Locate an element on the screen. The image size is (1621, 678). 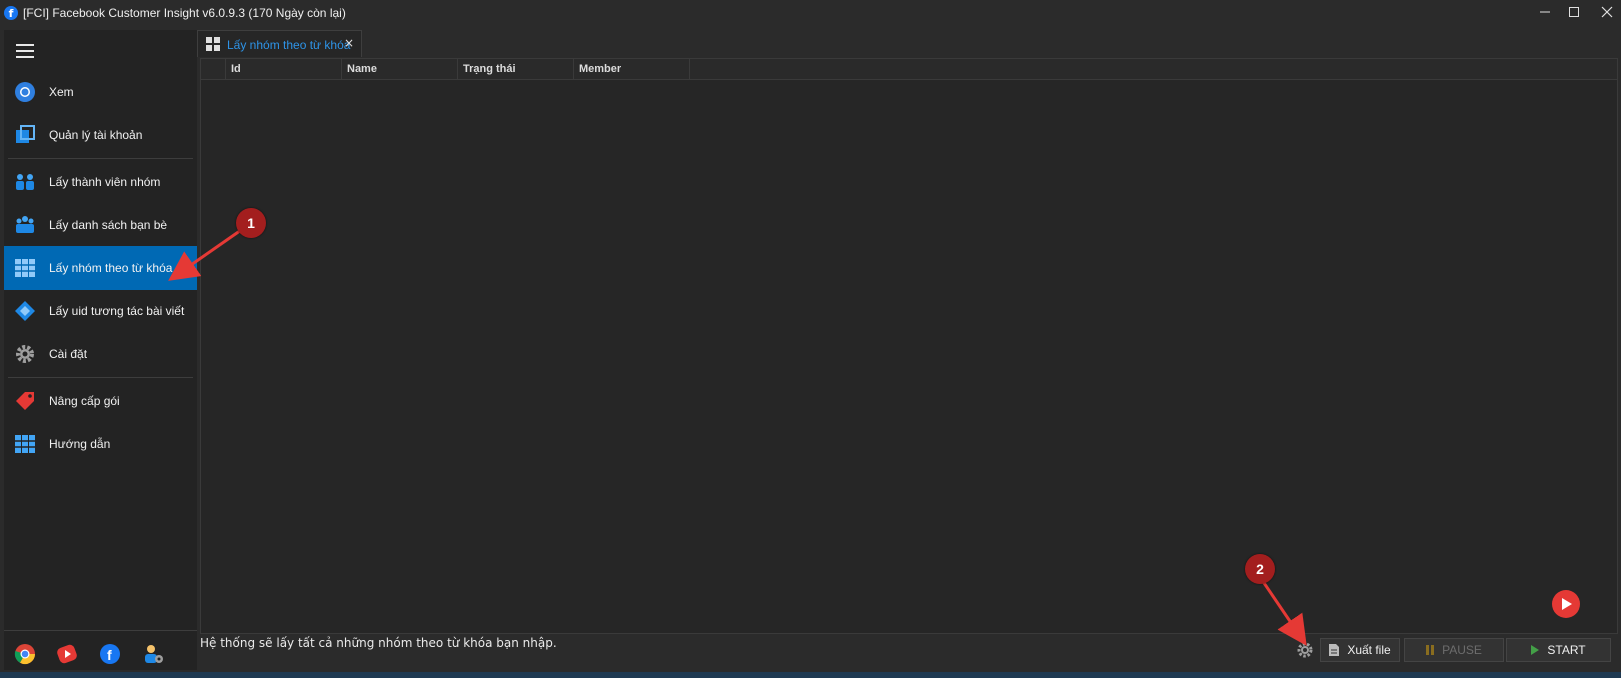
sidebar-item-lay-nhom-theo-tu-khoa: Lấy nhóm theo từ khóa is located at coordinates (100, 268).